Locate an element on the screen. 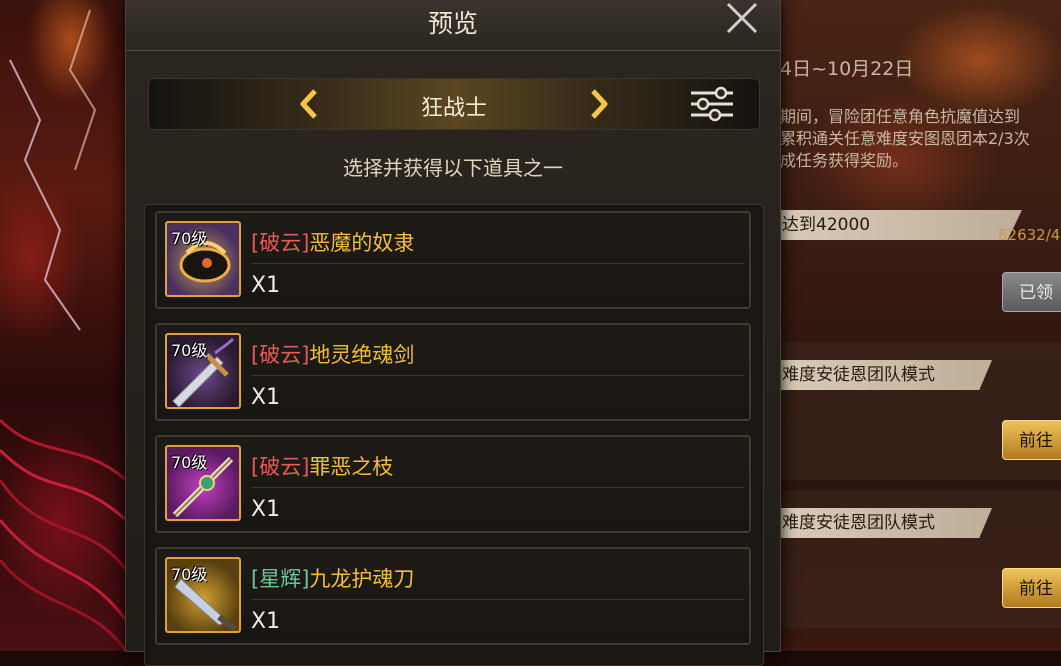  item-prefix: [星辉] is located at coordinates (280, 579).